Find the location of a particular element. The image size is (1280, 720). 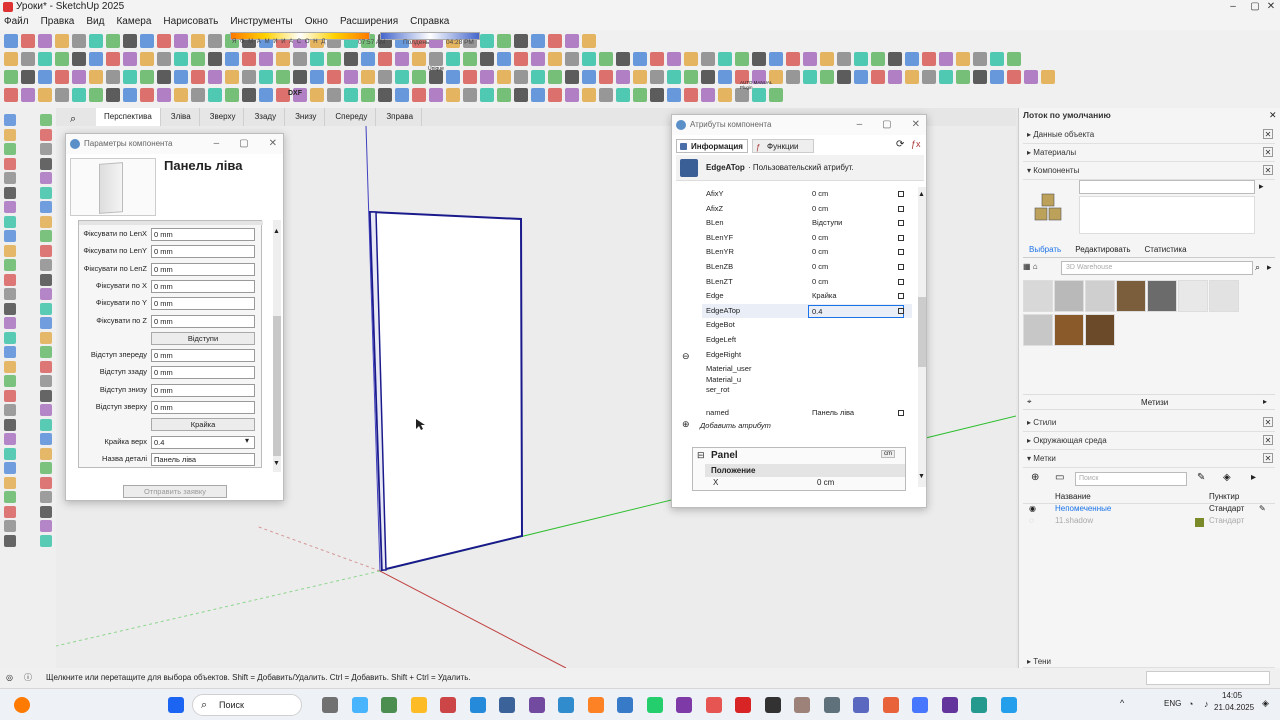

add-attribute-link: Добавить атрибут is located at coordinates (735, 425).